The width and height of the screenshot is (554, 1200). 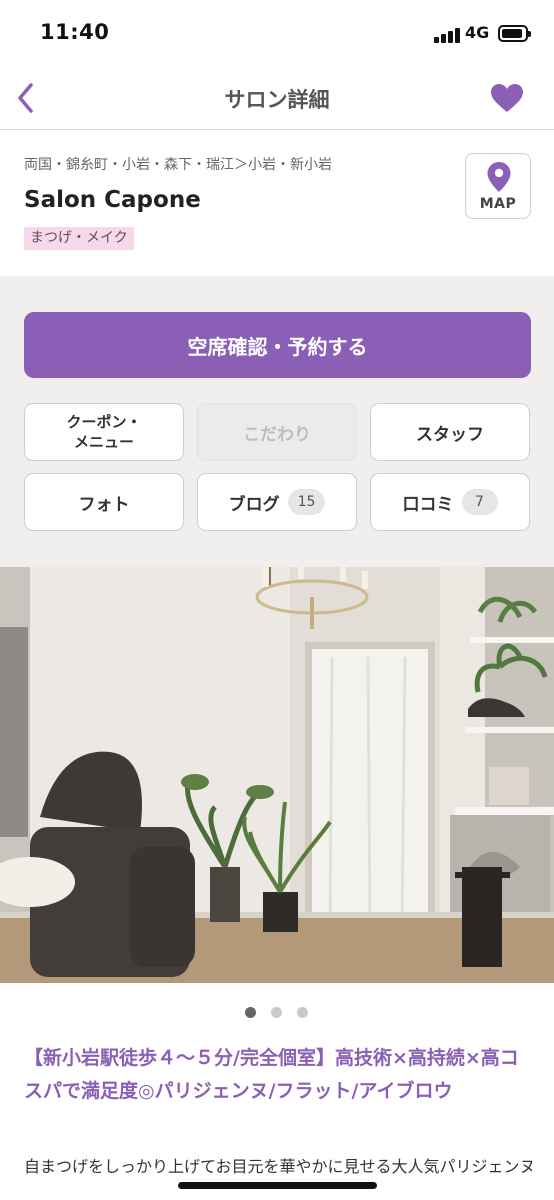 I want to click on battery-icon, so click(x=514, y=33).